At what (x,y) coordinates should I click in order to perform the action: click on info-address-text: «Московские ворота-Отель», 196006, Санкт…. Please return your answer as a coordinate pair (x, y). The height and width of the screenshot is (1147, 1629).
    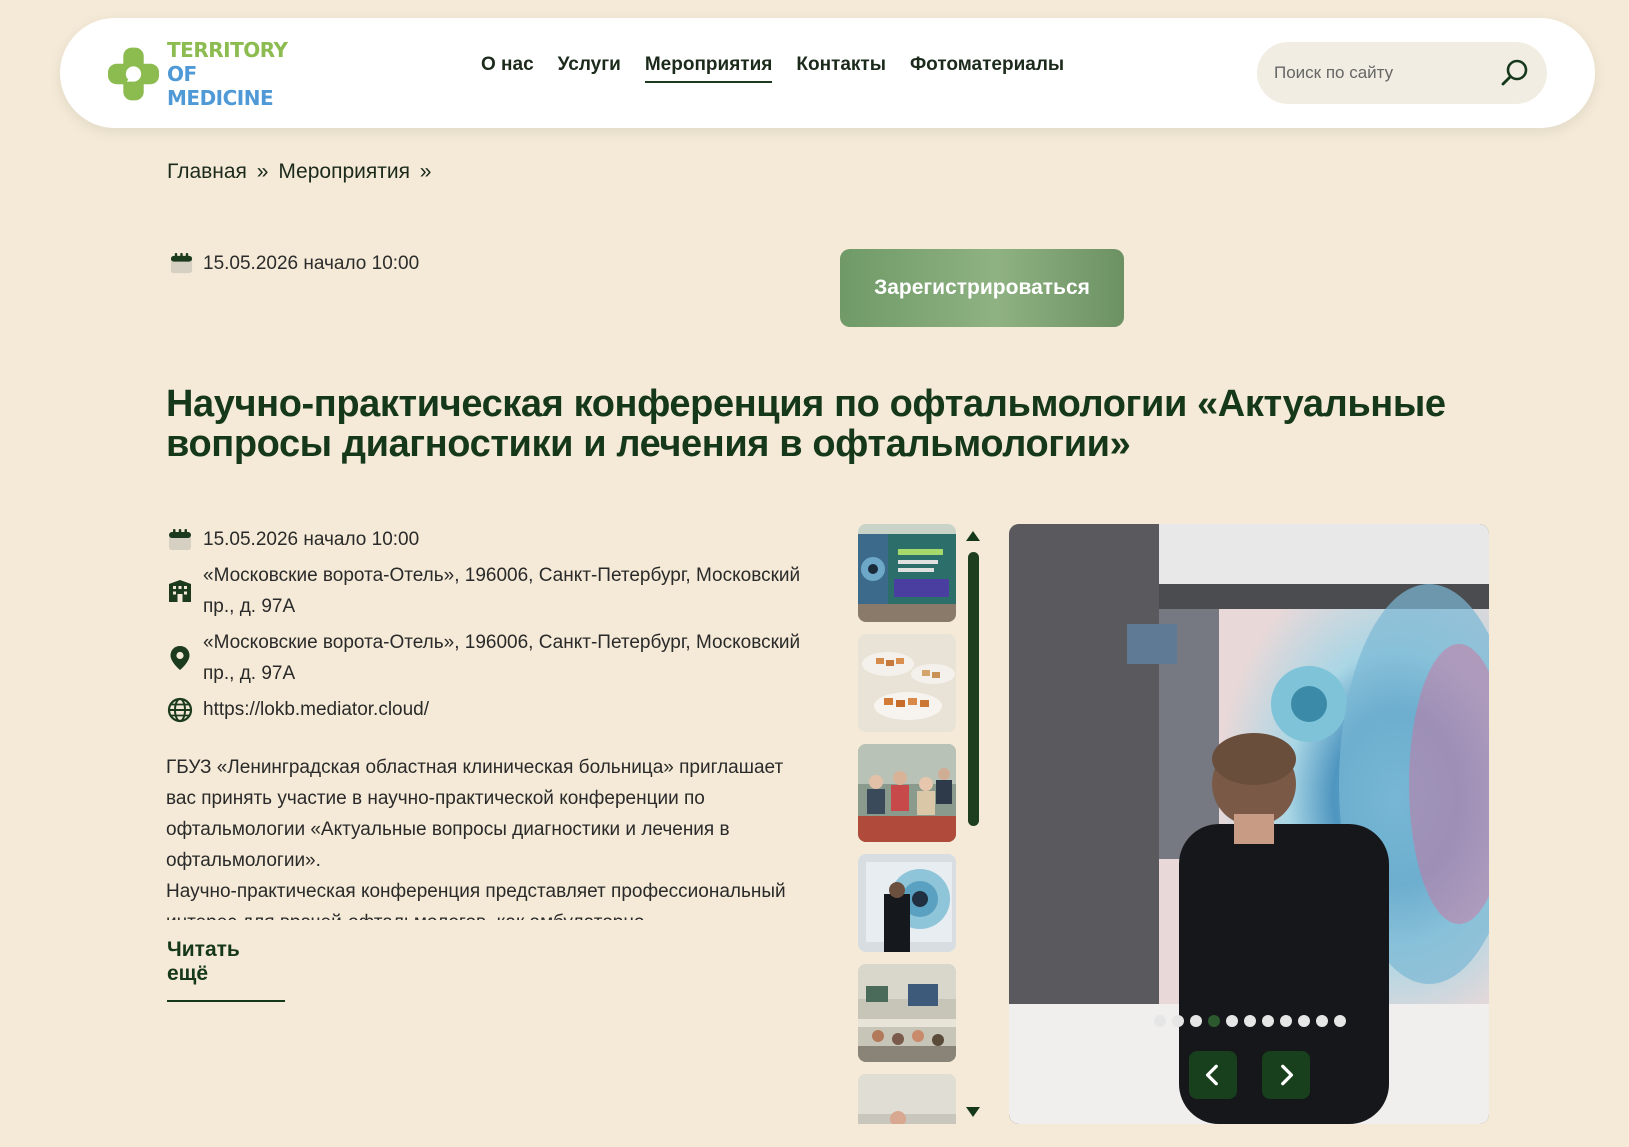
    Looking at the image, I should click on (502, 658).